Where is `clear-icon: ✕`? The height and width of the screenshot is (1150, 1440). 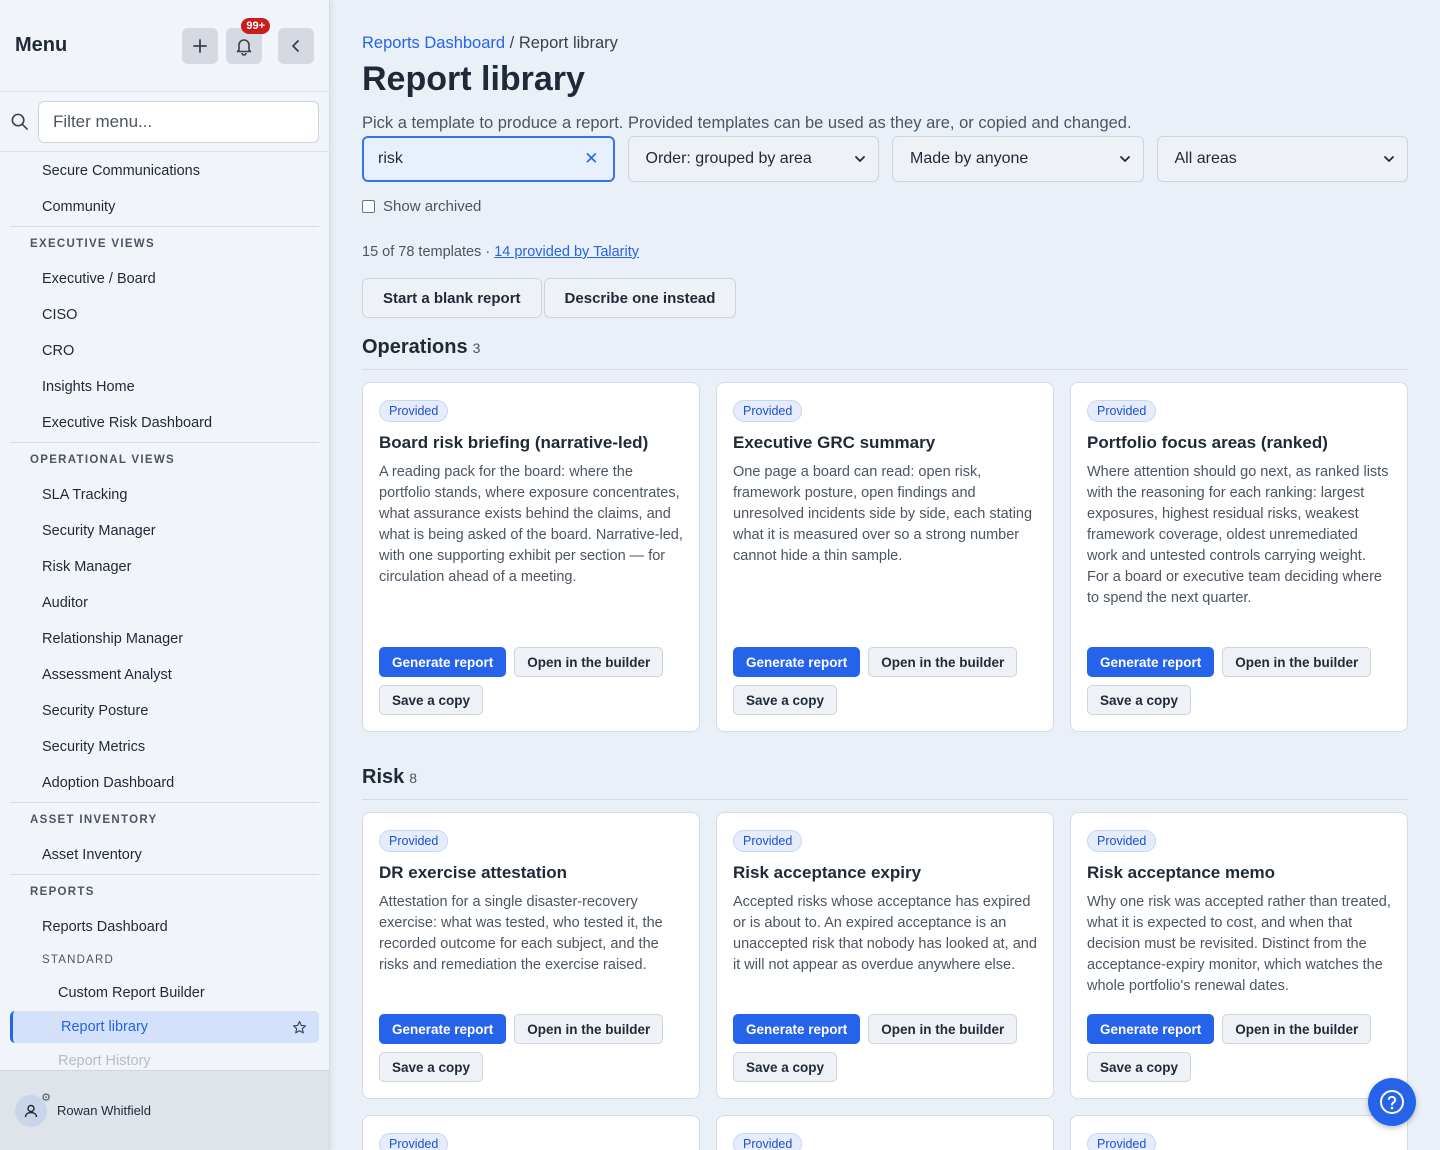
clear-icon: ✕ is located at coordinates (591, 159).